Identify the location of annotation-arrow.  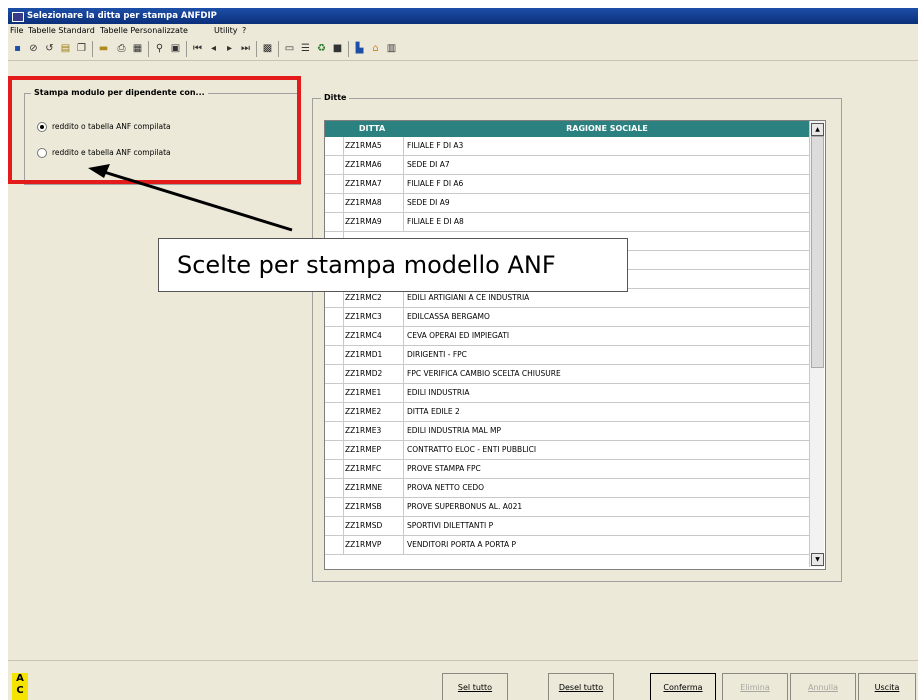
(190, 198).